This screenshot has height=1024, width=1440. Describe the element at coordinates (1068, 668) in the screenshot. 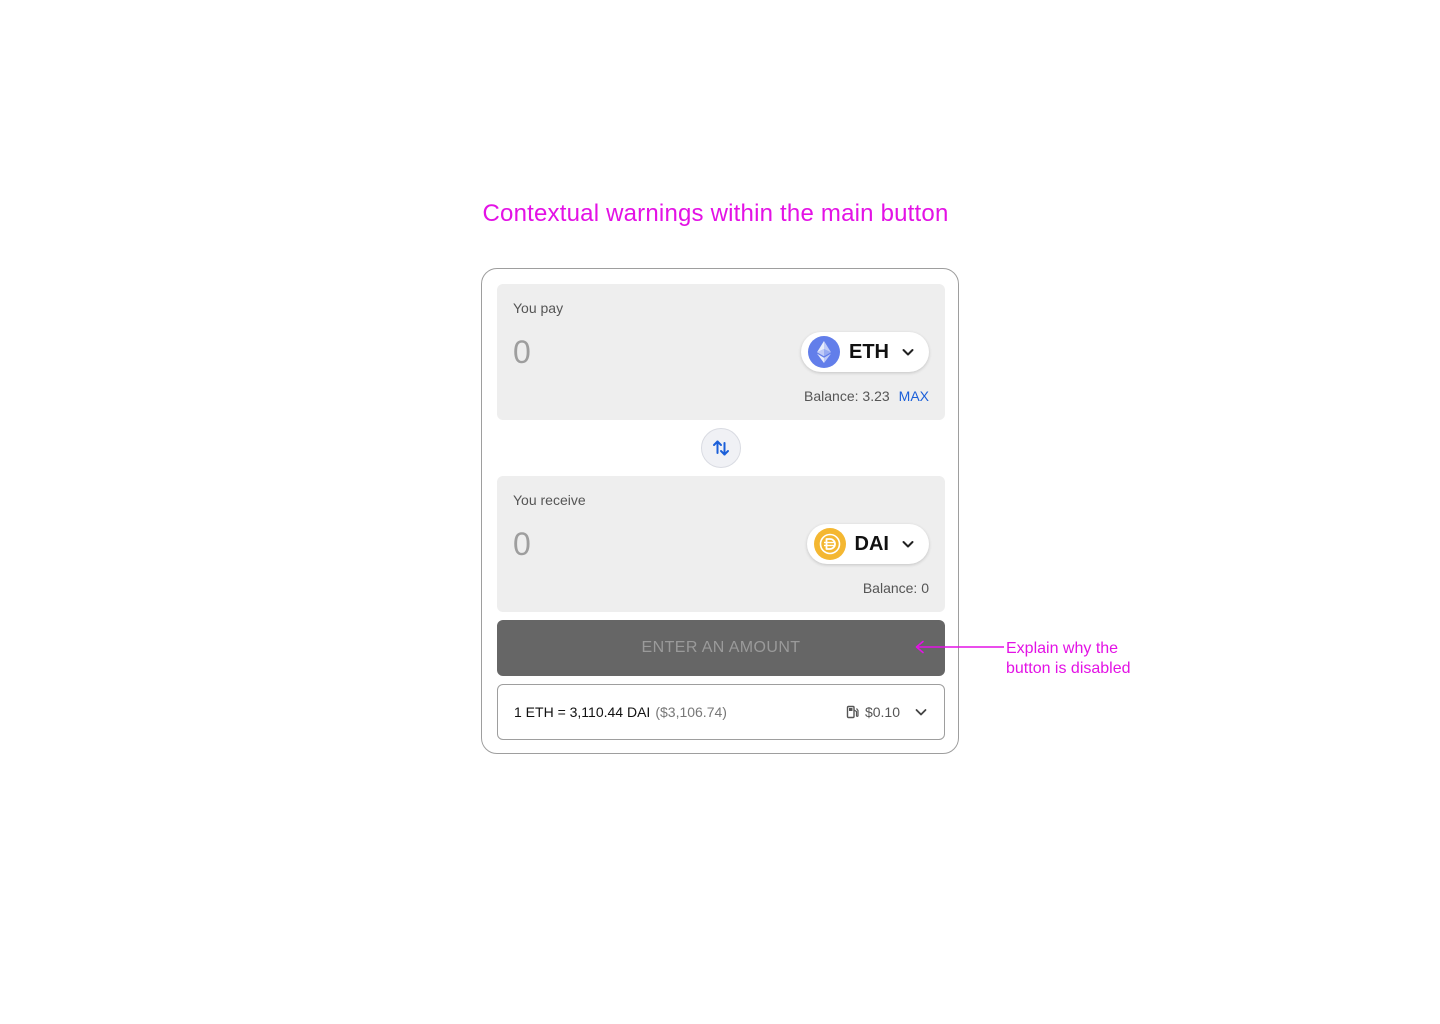

I see `annotation-line-2: button is disabled` at that location.